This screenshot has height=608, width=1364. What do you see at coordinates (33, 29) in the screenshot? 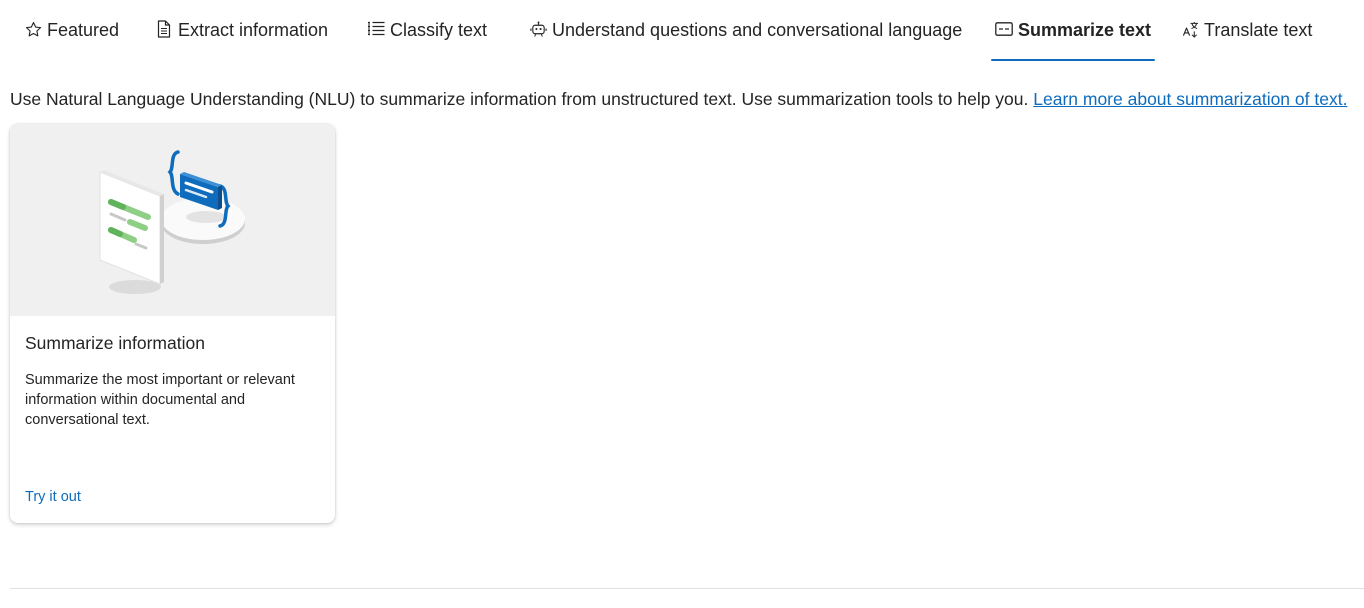
I see `star-icon` at bounding box center [33, 29].